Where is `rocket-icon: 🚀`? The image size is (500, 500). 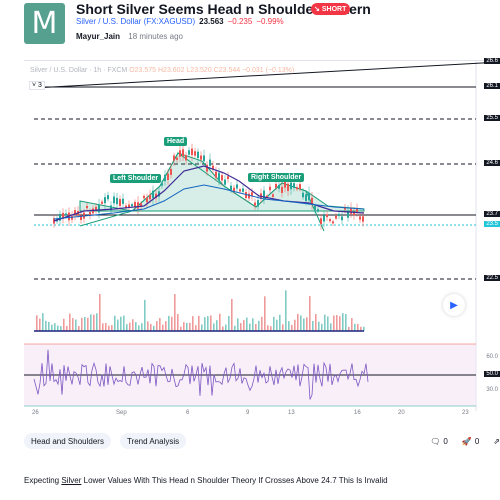
rocket-icon: 🚀 is located at coordinates (466, 441).